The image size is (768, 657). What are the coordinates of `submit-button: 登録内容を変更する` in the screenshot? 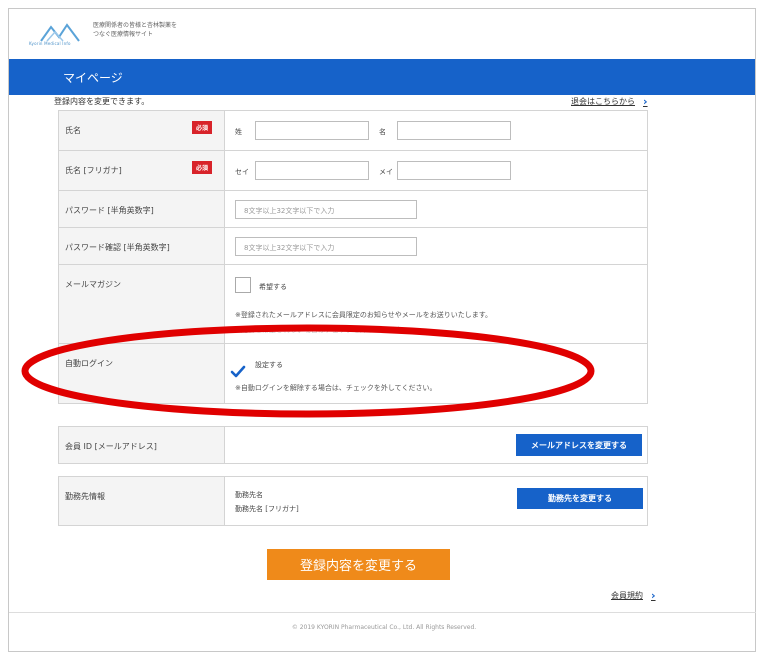 It's located at (358, 564).